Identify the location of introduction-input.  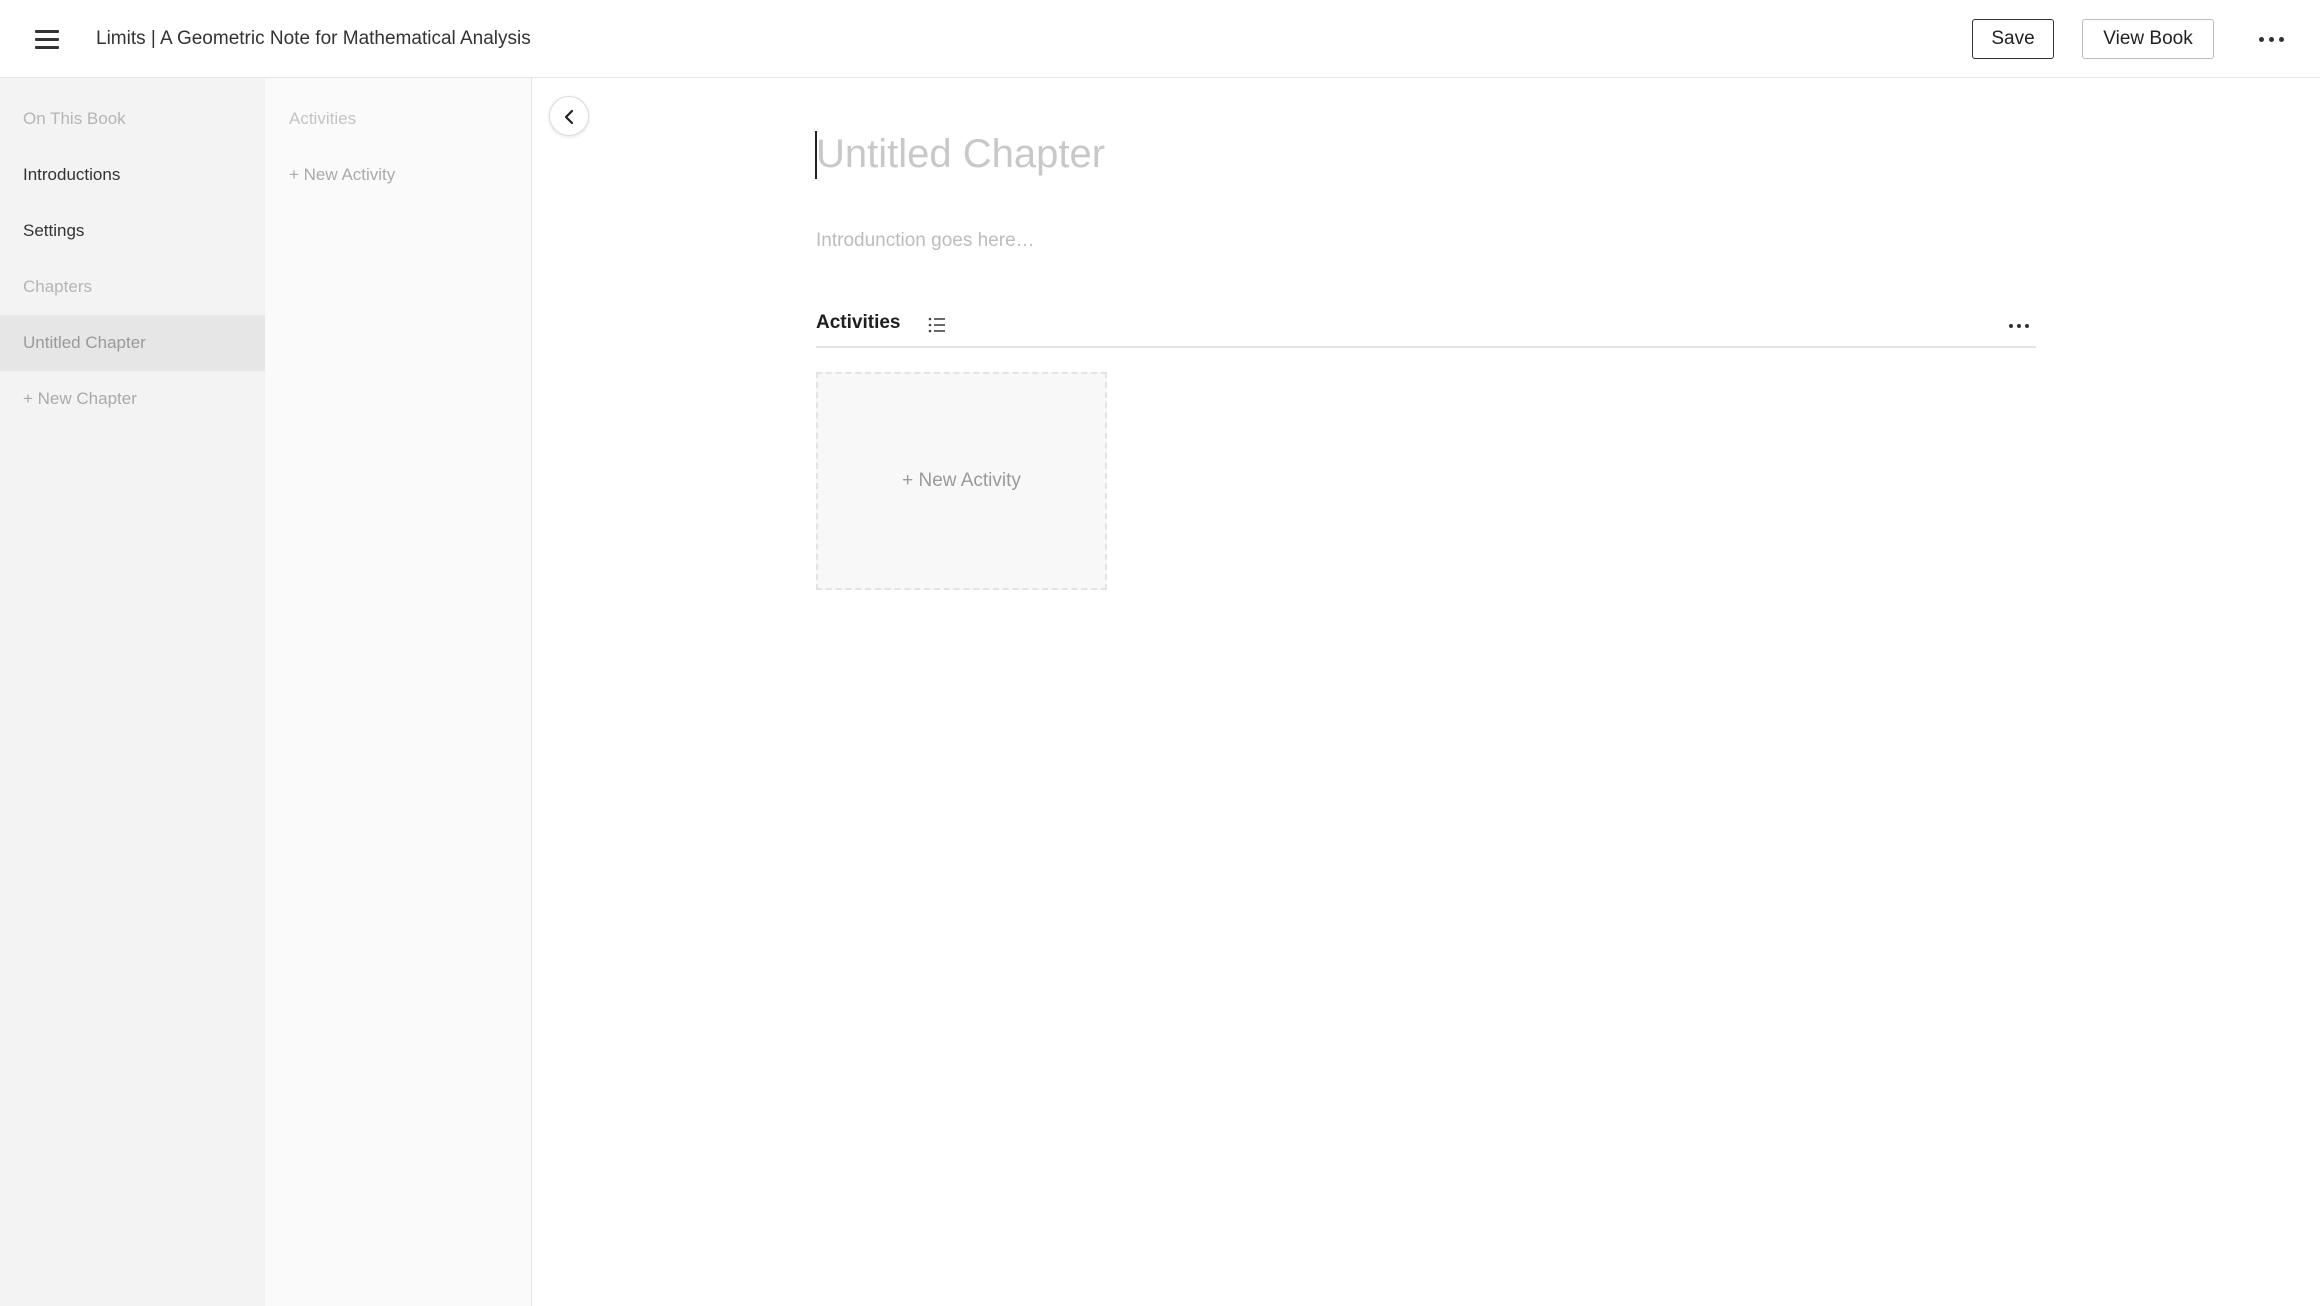
(1426, 241).